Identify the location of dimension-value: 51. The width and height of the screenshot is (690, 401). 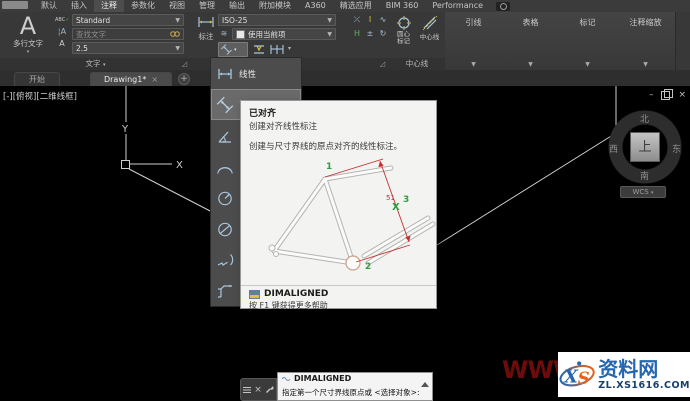
(390, 198).